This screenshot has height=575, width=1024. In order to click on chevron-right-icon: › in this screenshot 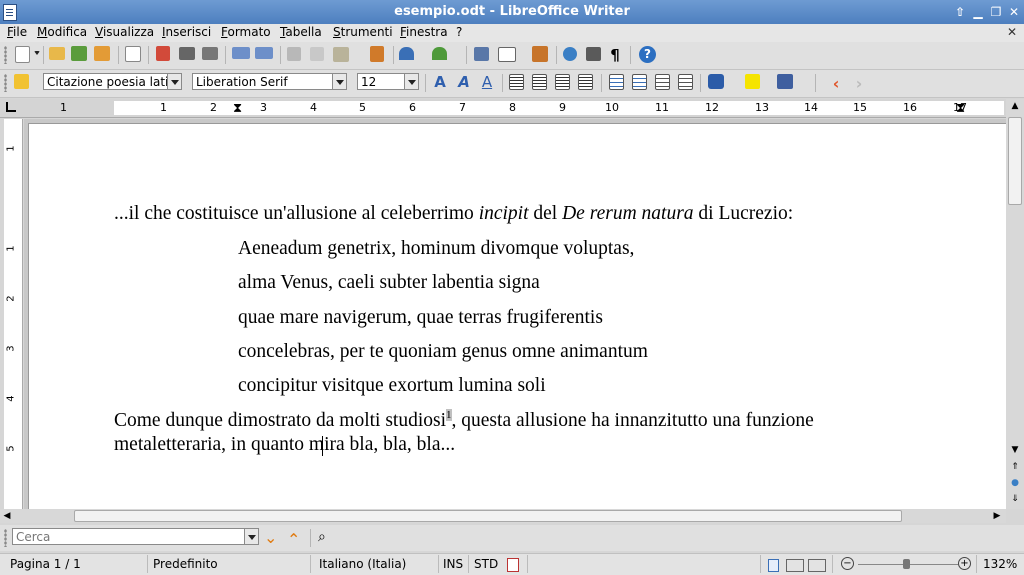, I will do `click(859, 83)`.